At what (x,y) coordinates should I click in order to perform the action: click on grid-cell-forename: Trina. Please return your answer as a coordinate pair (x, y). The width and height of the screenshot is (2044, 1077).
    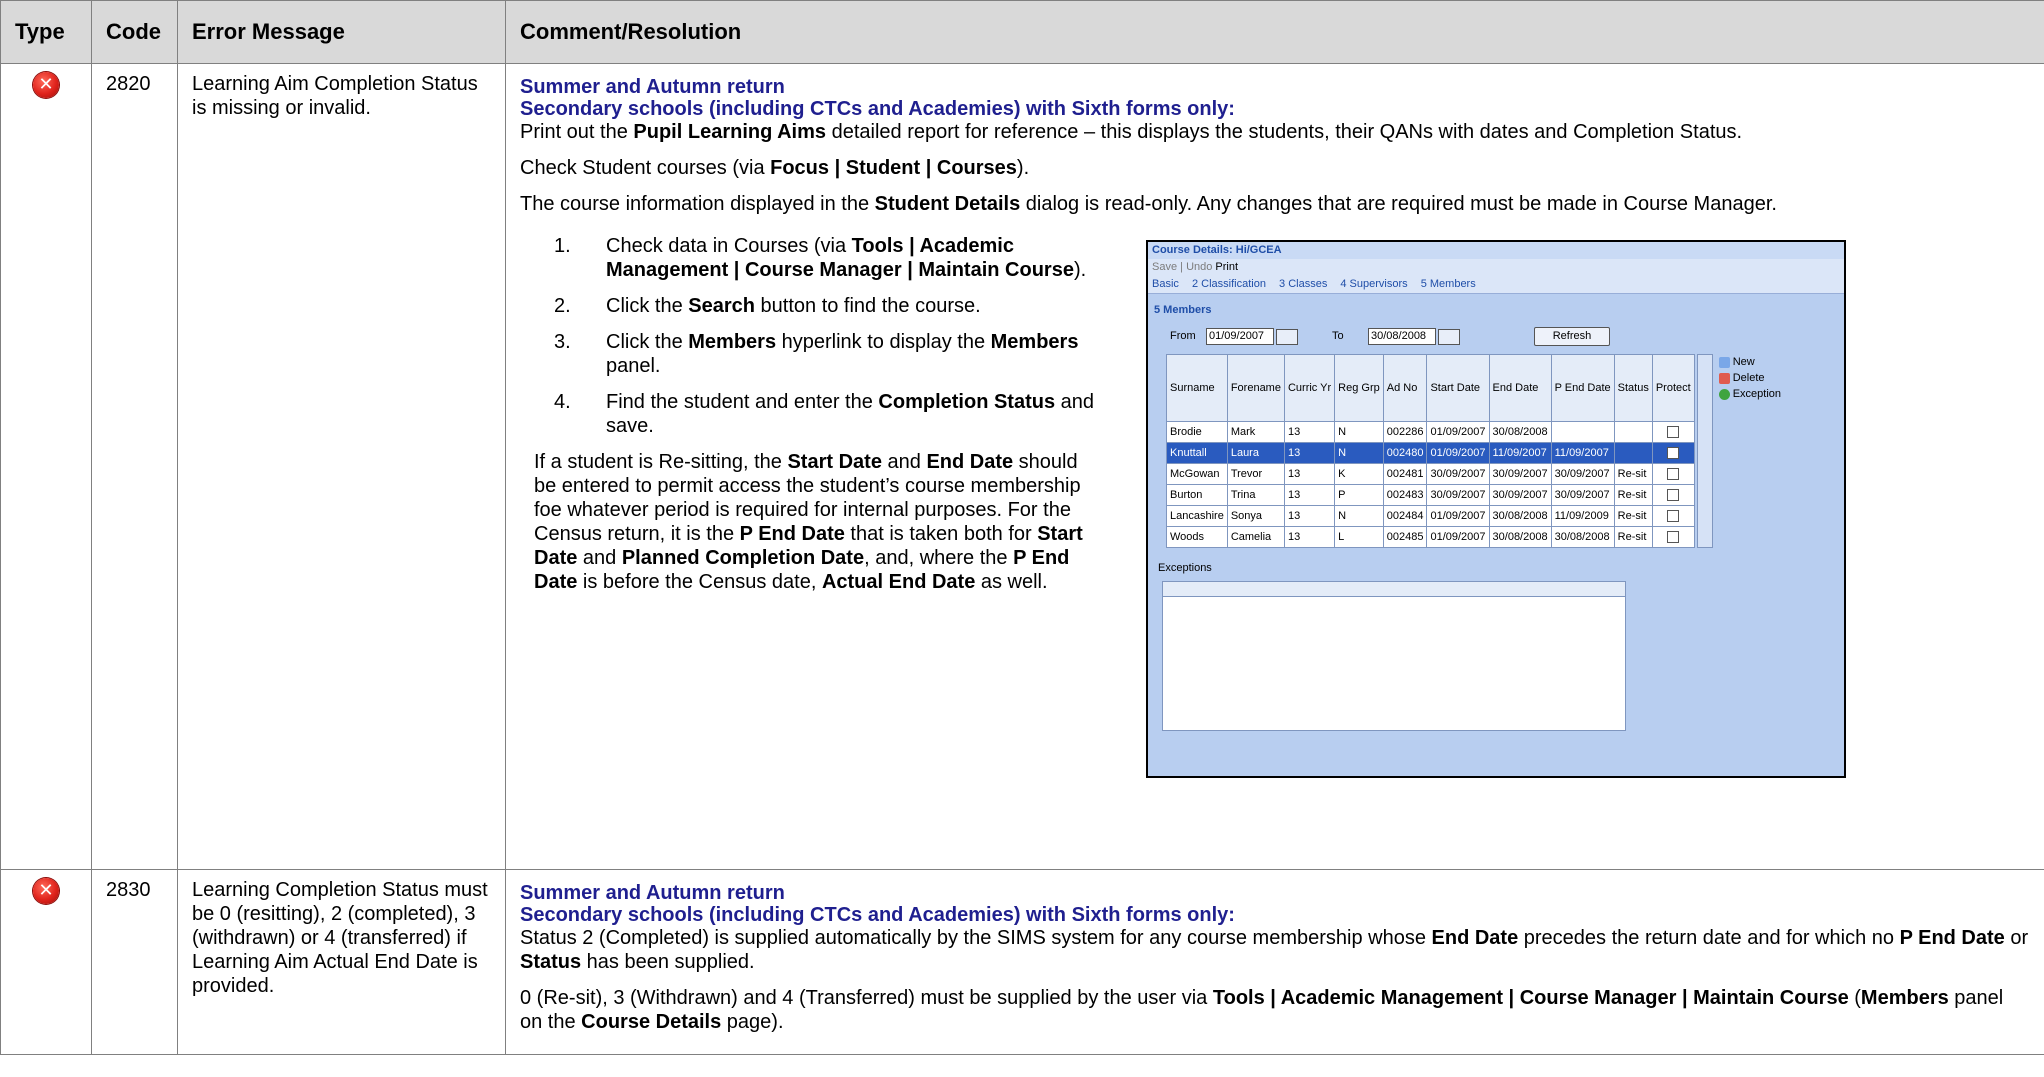
    Looking at the image, I should click on (1255, 495).